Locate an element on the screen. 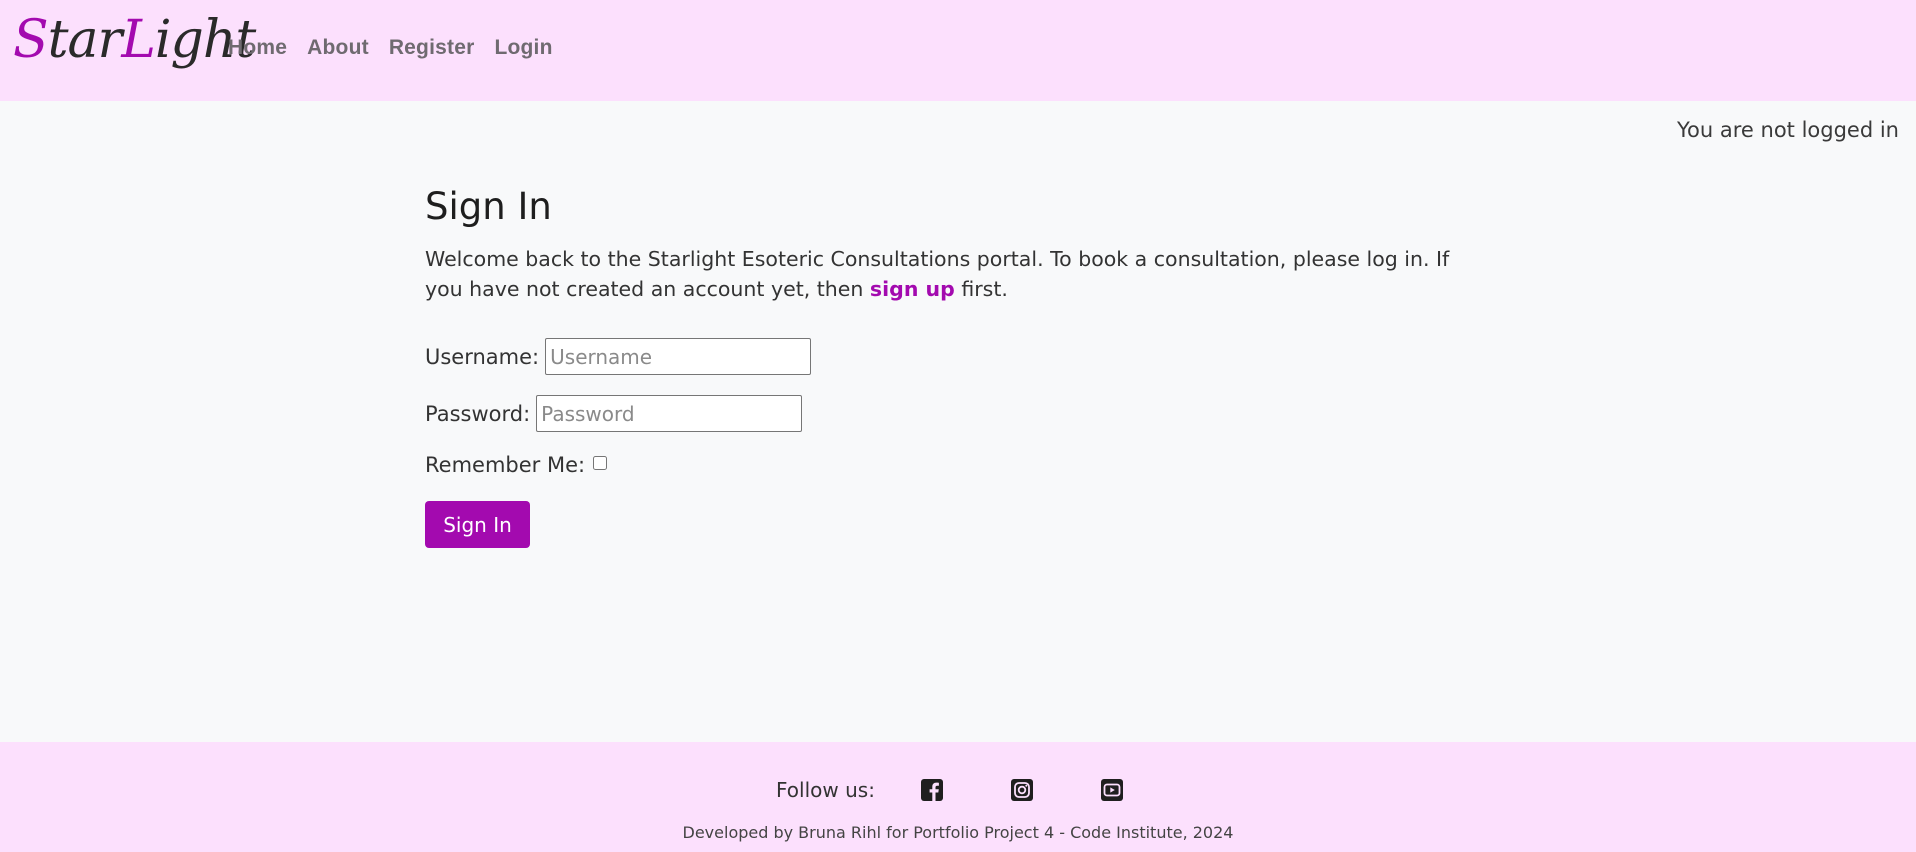 This screenshot has width=1916, height=852. intro-text-end: first. is located at coordinates (981, 289).